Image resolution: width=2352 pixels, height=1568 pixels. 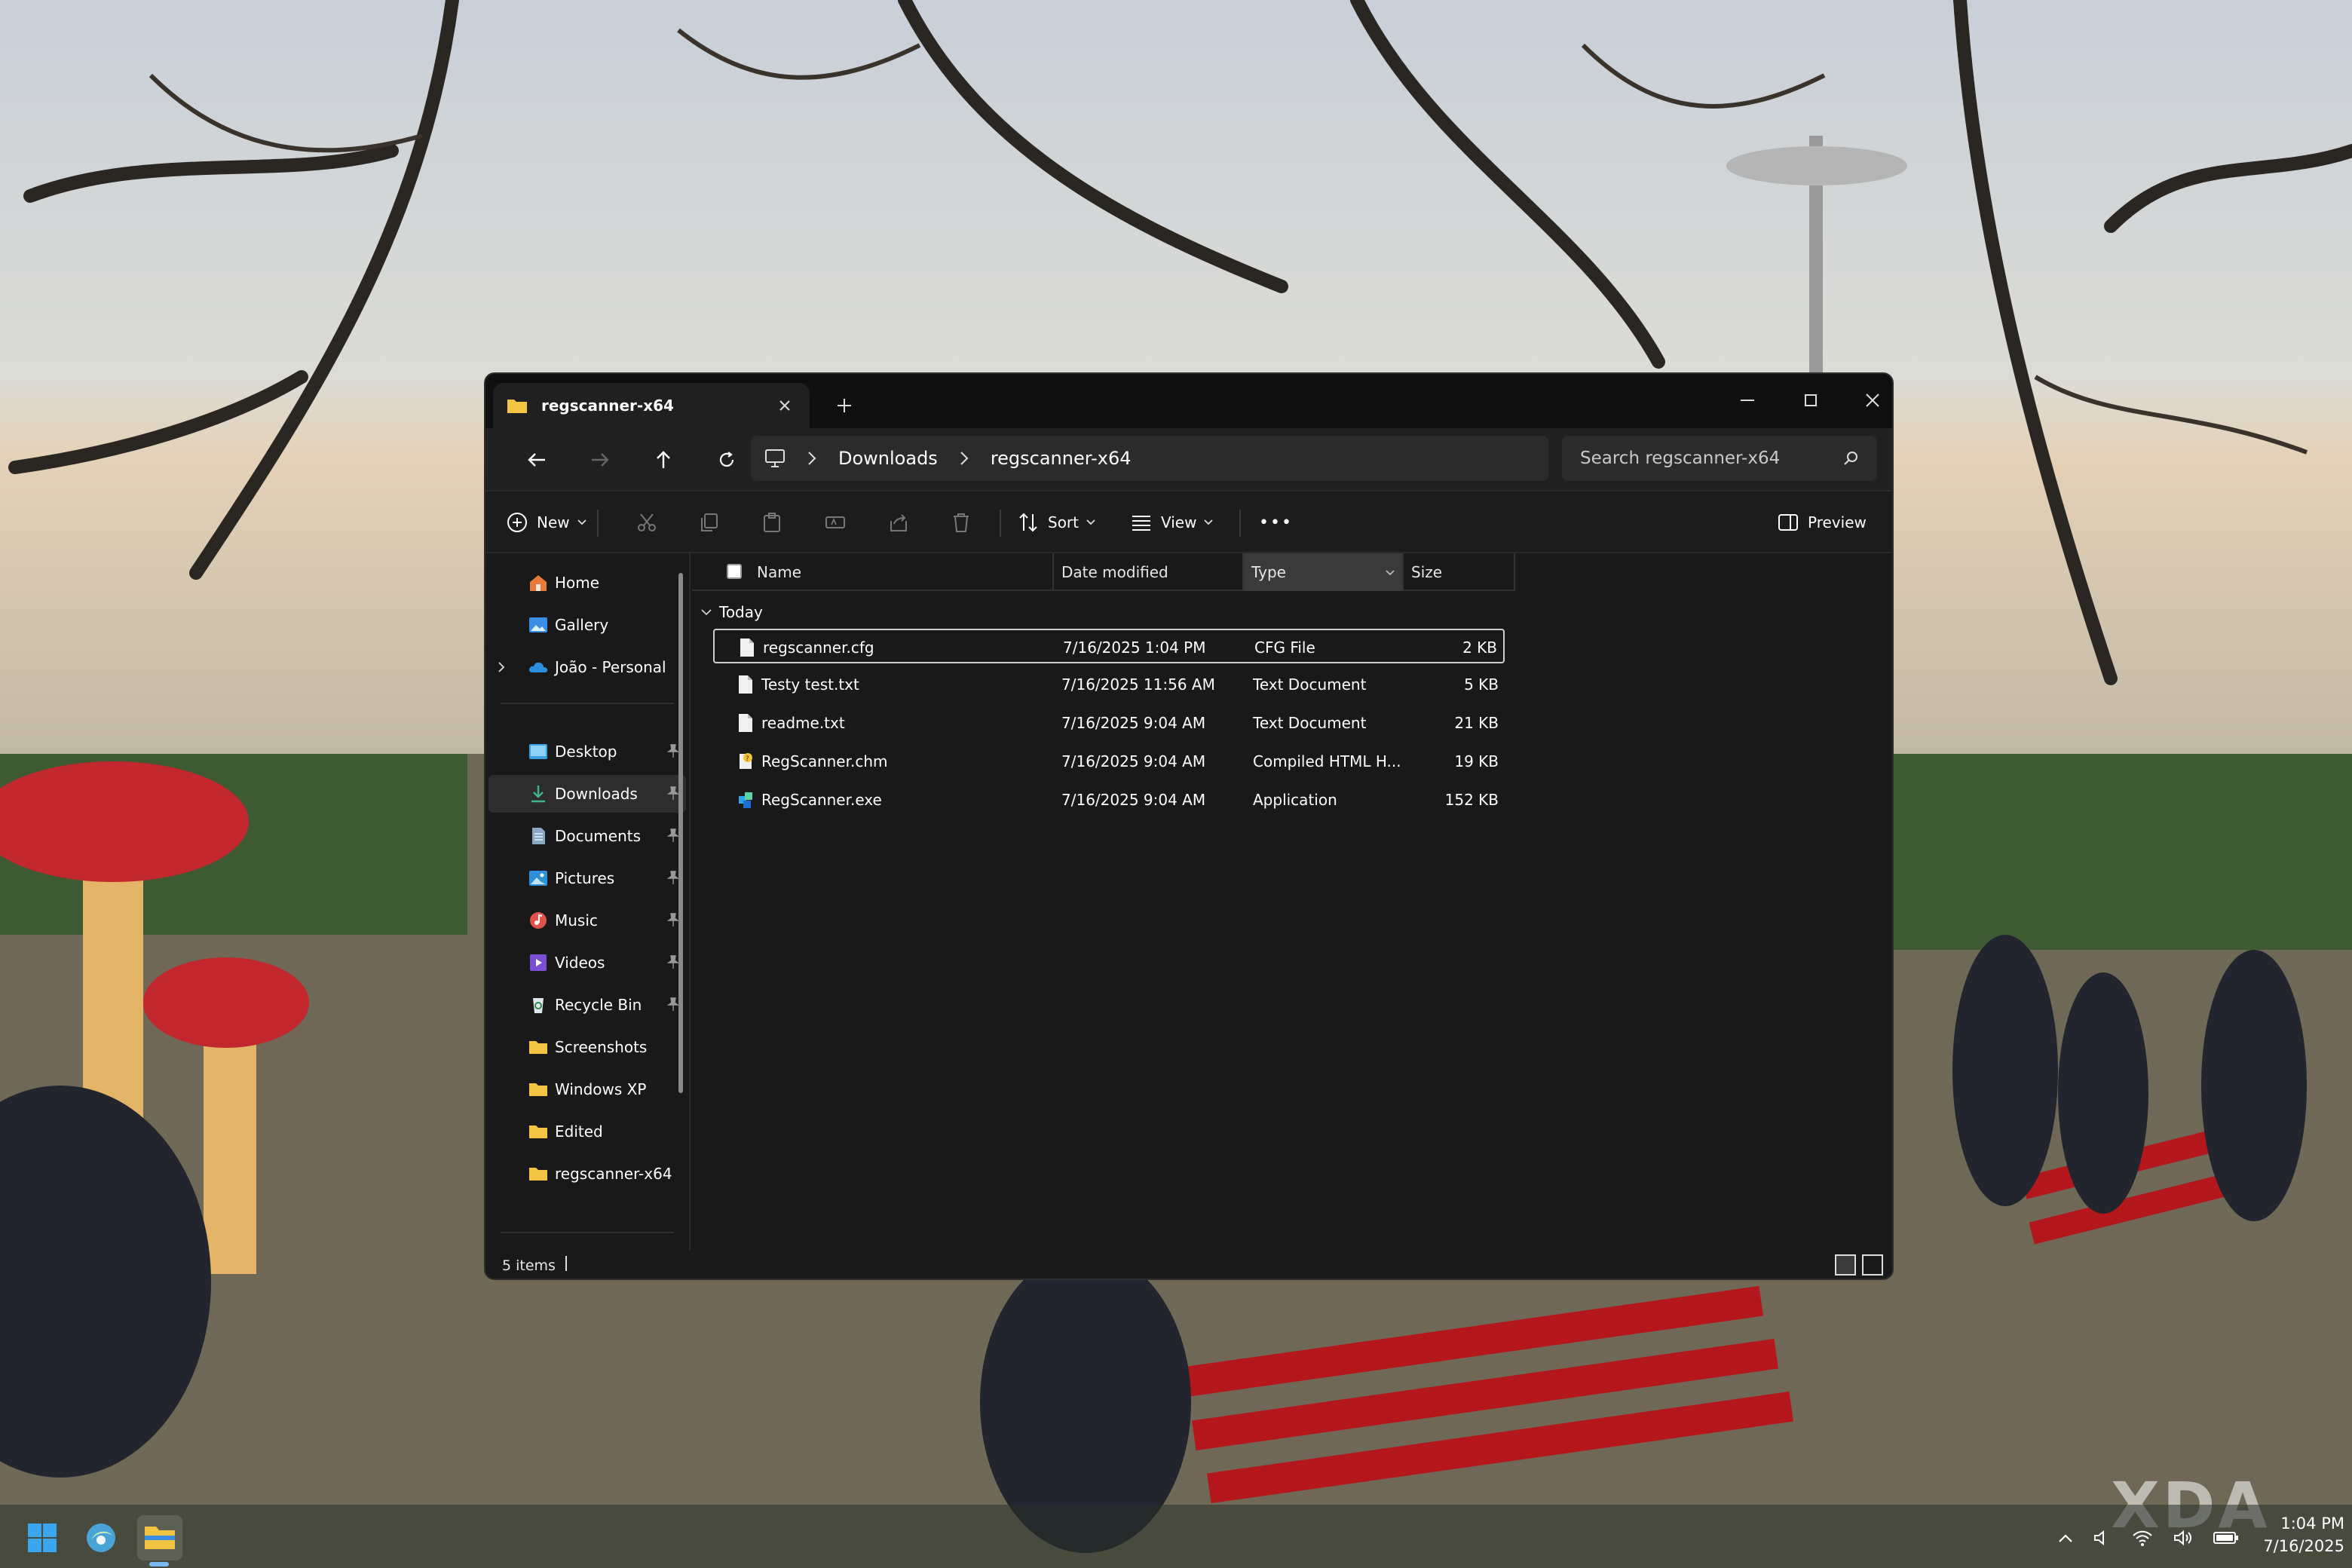 What do you see at coordinates (1459, 572) in the screenshot?
I see `column-size: Size` at bounding box center [1459, 572].